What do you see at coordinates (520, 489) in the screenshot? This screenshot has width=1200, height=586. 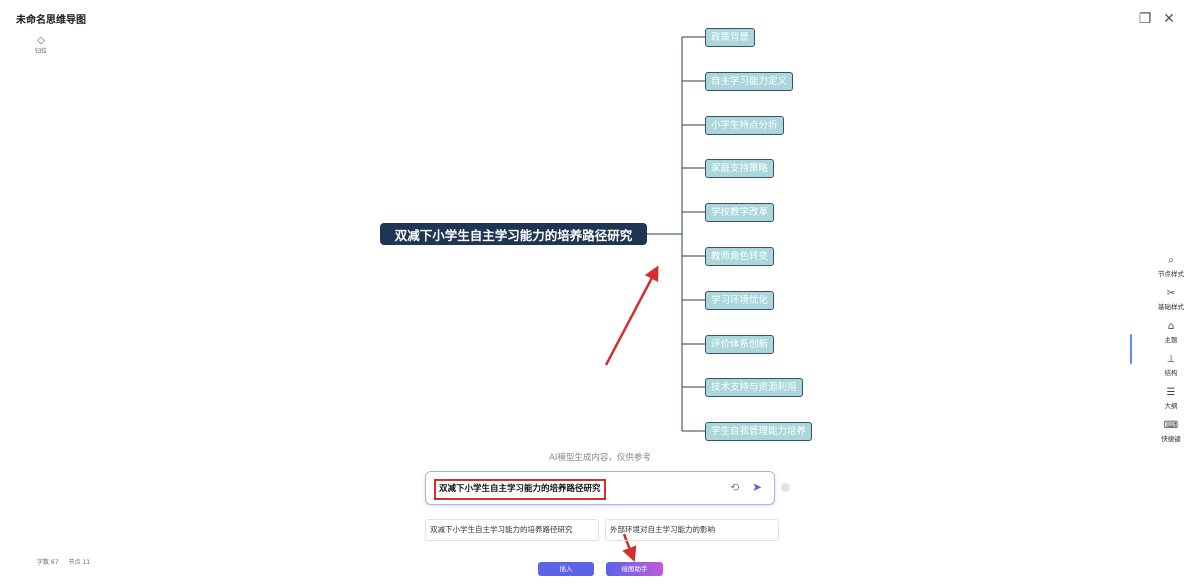 I see `prompt-input: 双减下小学生自主学习能力的培养路径研究` at bounding box center [520, 489].